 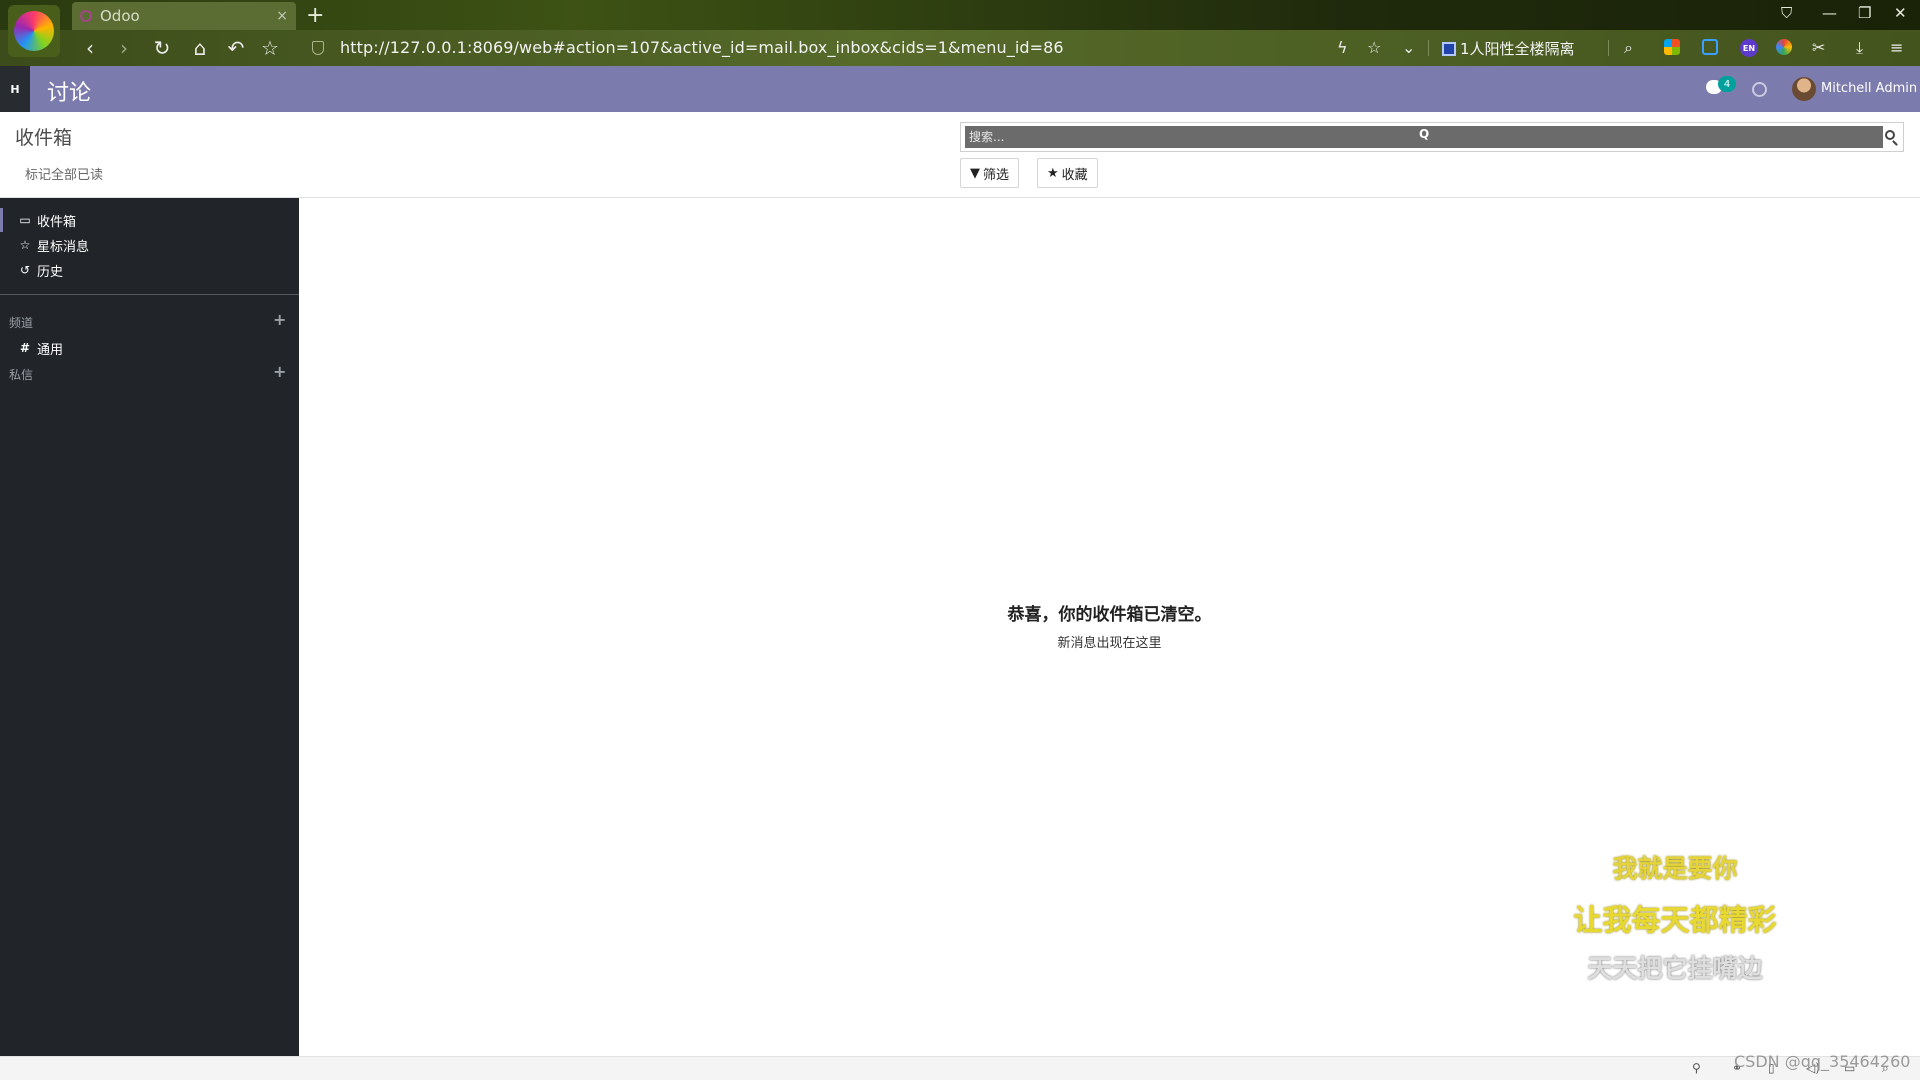 I want to click on sidebar-item-general: # 通用, so click(x=149, y=348).